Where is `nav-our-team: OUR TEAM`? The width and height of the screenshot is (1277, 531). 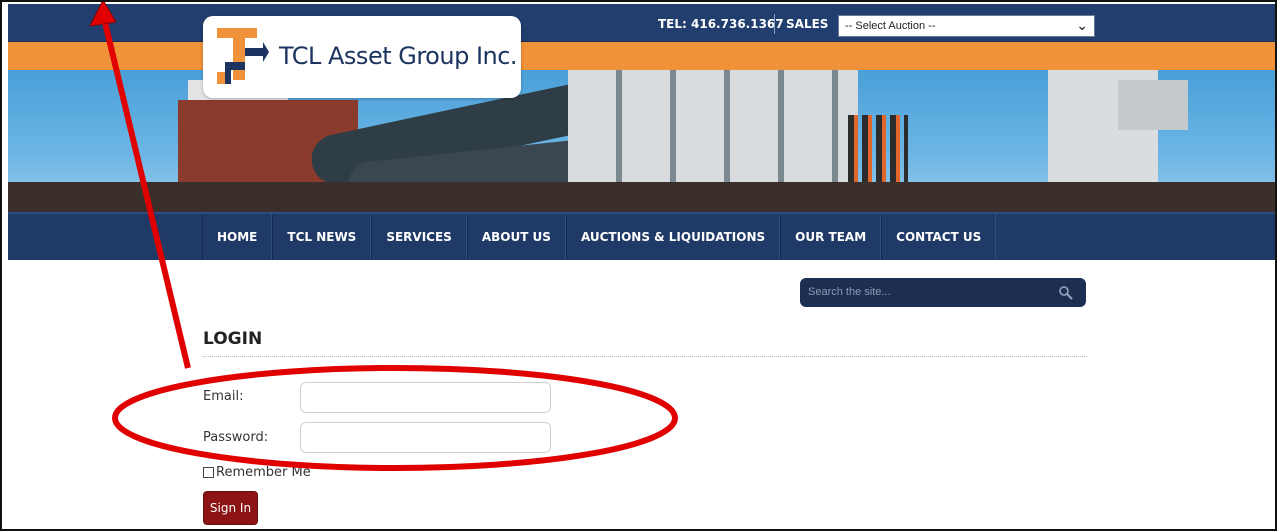 nav-our-team: OUR TEAM is located at coordinates (831, 237).